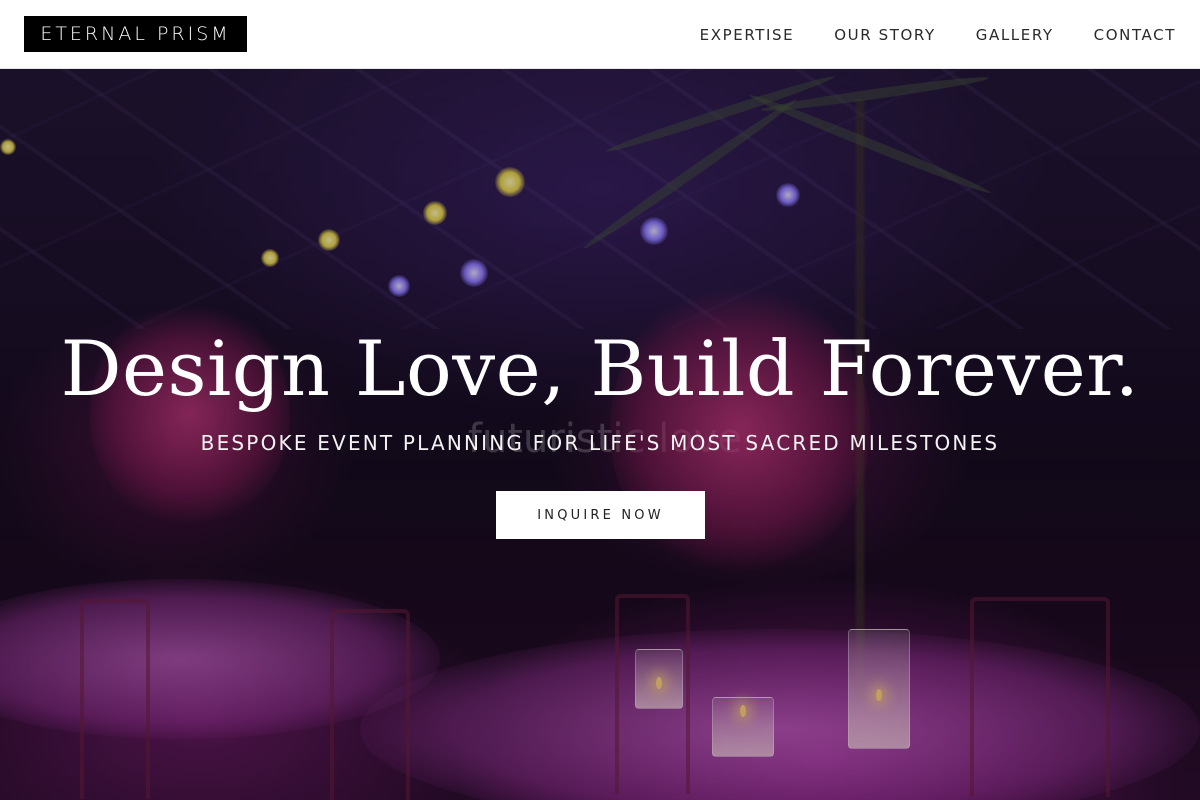 This screenshot has height=800, width=1200. Describe the element at coordinates (600, 368) in the screenshot. I see `hero-title: Design Love, Build Forever.` at that location.